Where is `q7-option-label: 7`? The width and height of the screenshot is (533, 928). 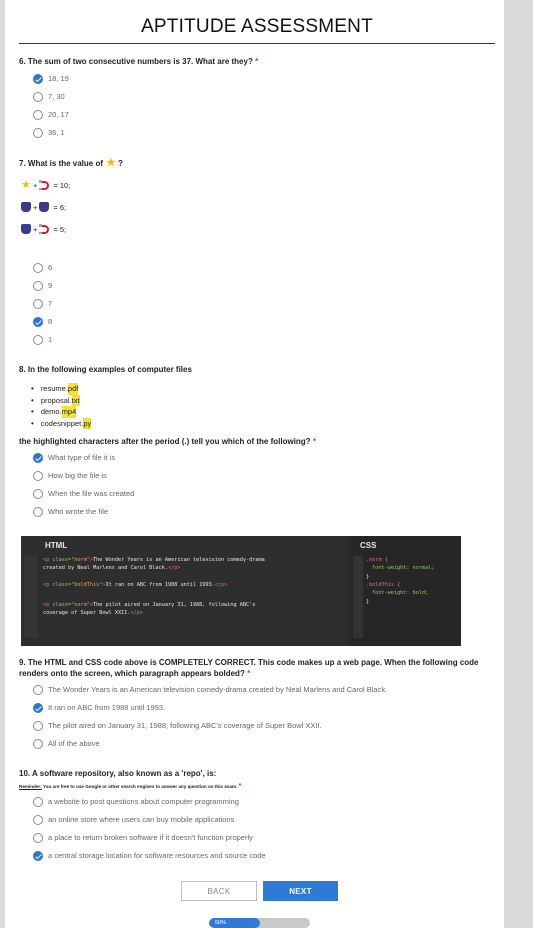
q7-option-label: 7 is located at coordinates (50, 303).